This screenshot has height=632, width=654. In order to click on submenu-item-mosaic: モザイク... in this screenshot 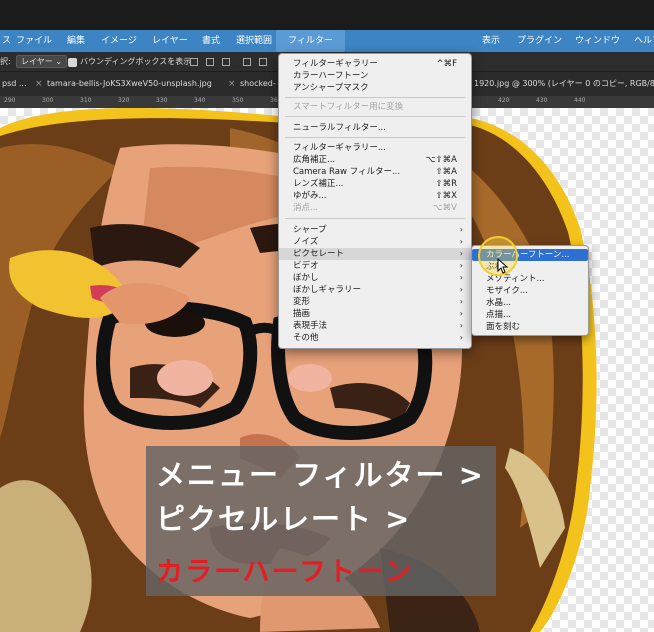, I will do `click(530, 291)`.